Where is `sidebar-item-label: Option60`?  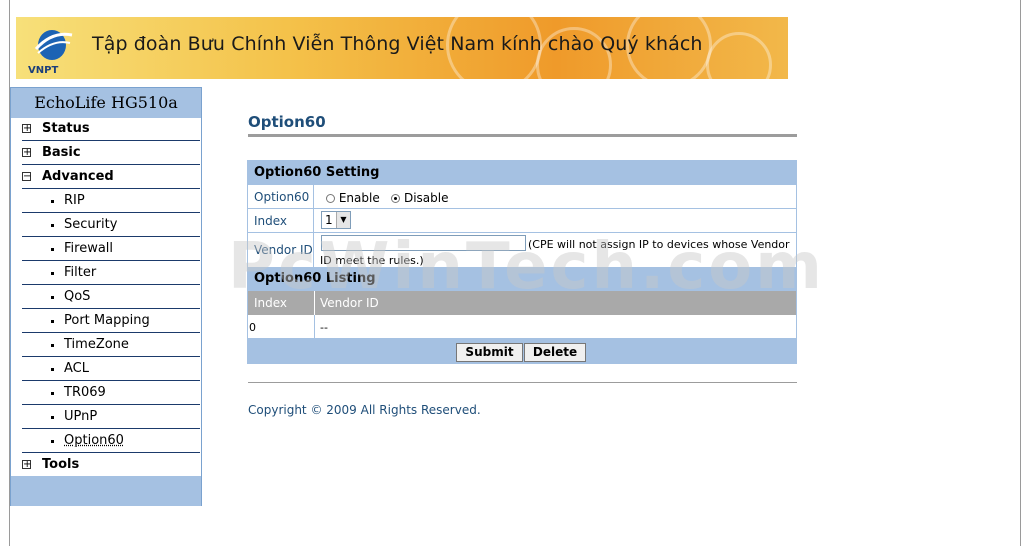
sidebar-item-label: Option60 is located at coordinates (94, 440).